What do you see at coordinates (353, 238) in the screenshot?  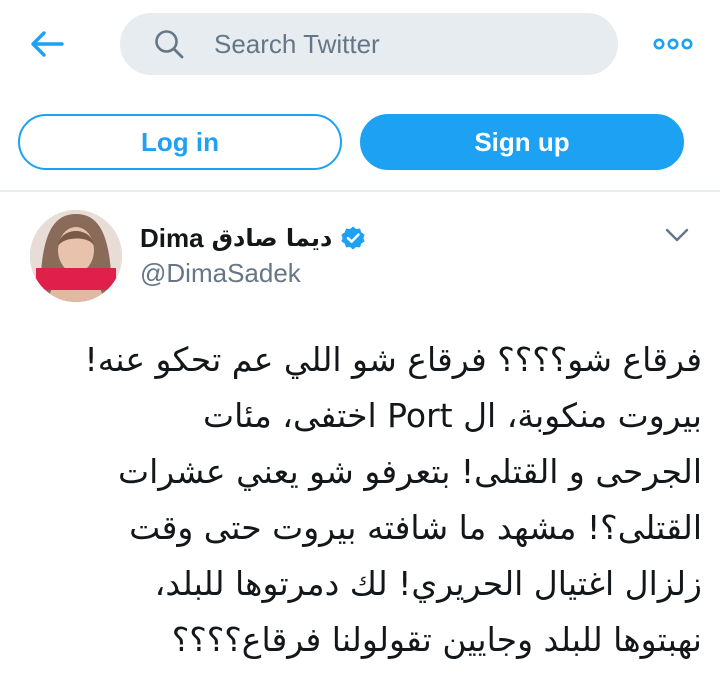 I see `verified-badge-icon` at bounding box center [353, 238].